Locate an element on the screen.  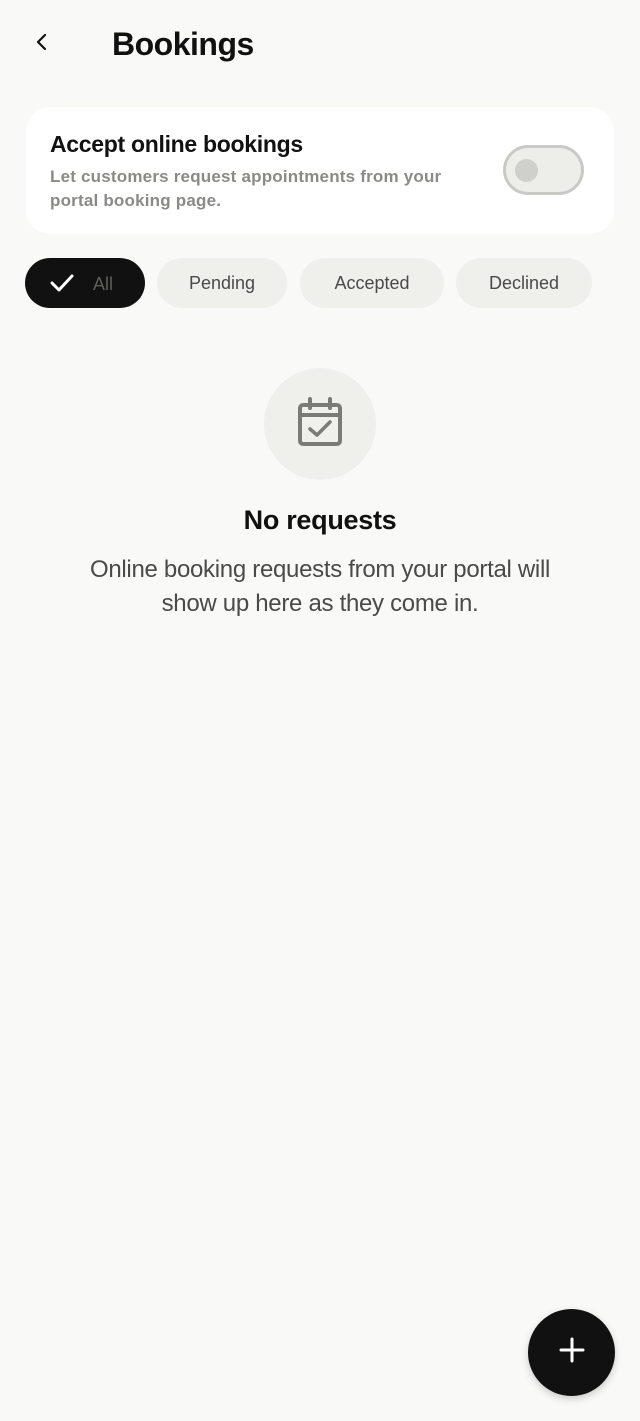
toggle-knob is located at coordinates (526, 170).